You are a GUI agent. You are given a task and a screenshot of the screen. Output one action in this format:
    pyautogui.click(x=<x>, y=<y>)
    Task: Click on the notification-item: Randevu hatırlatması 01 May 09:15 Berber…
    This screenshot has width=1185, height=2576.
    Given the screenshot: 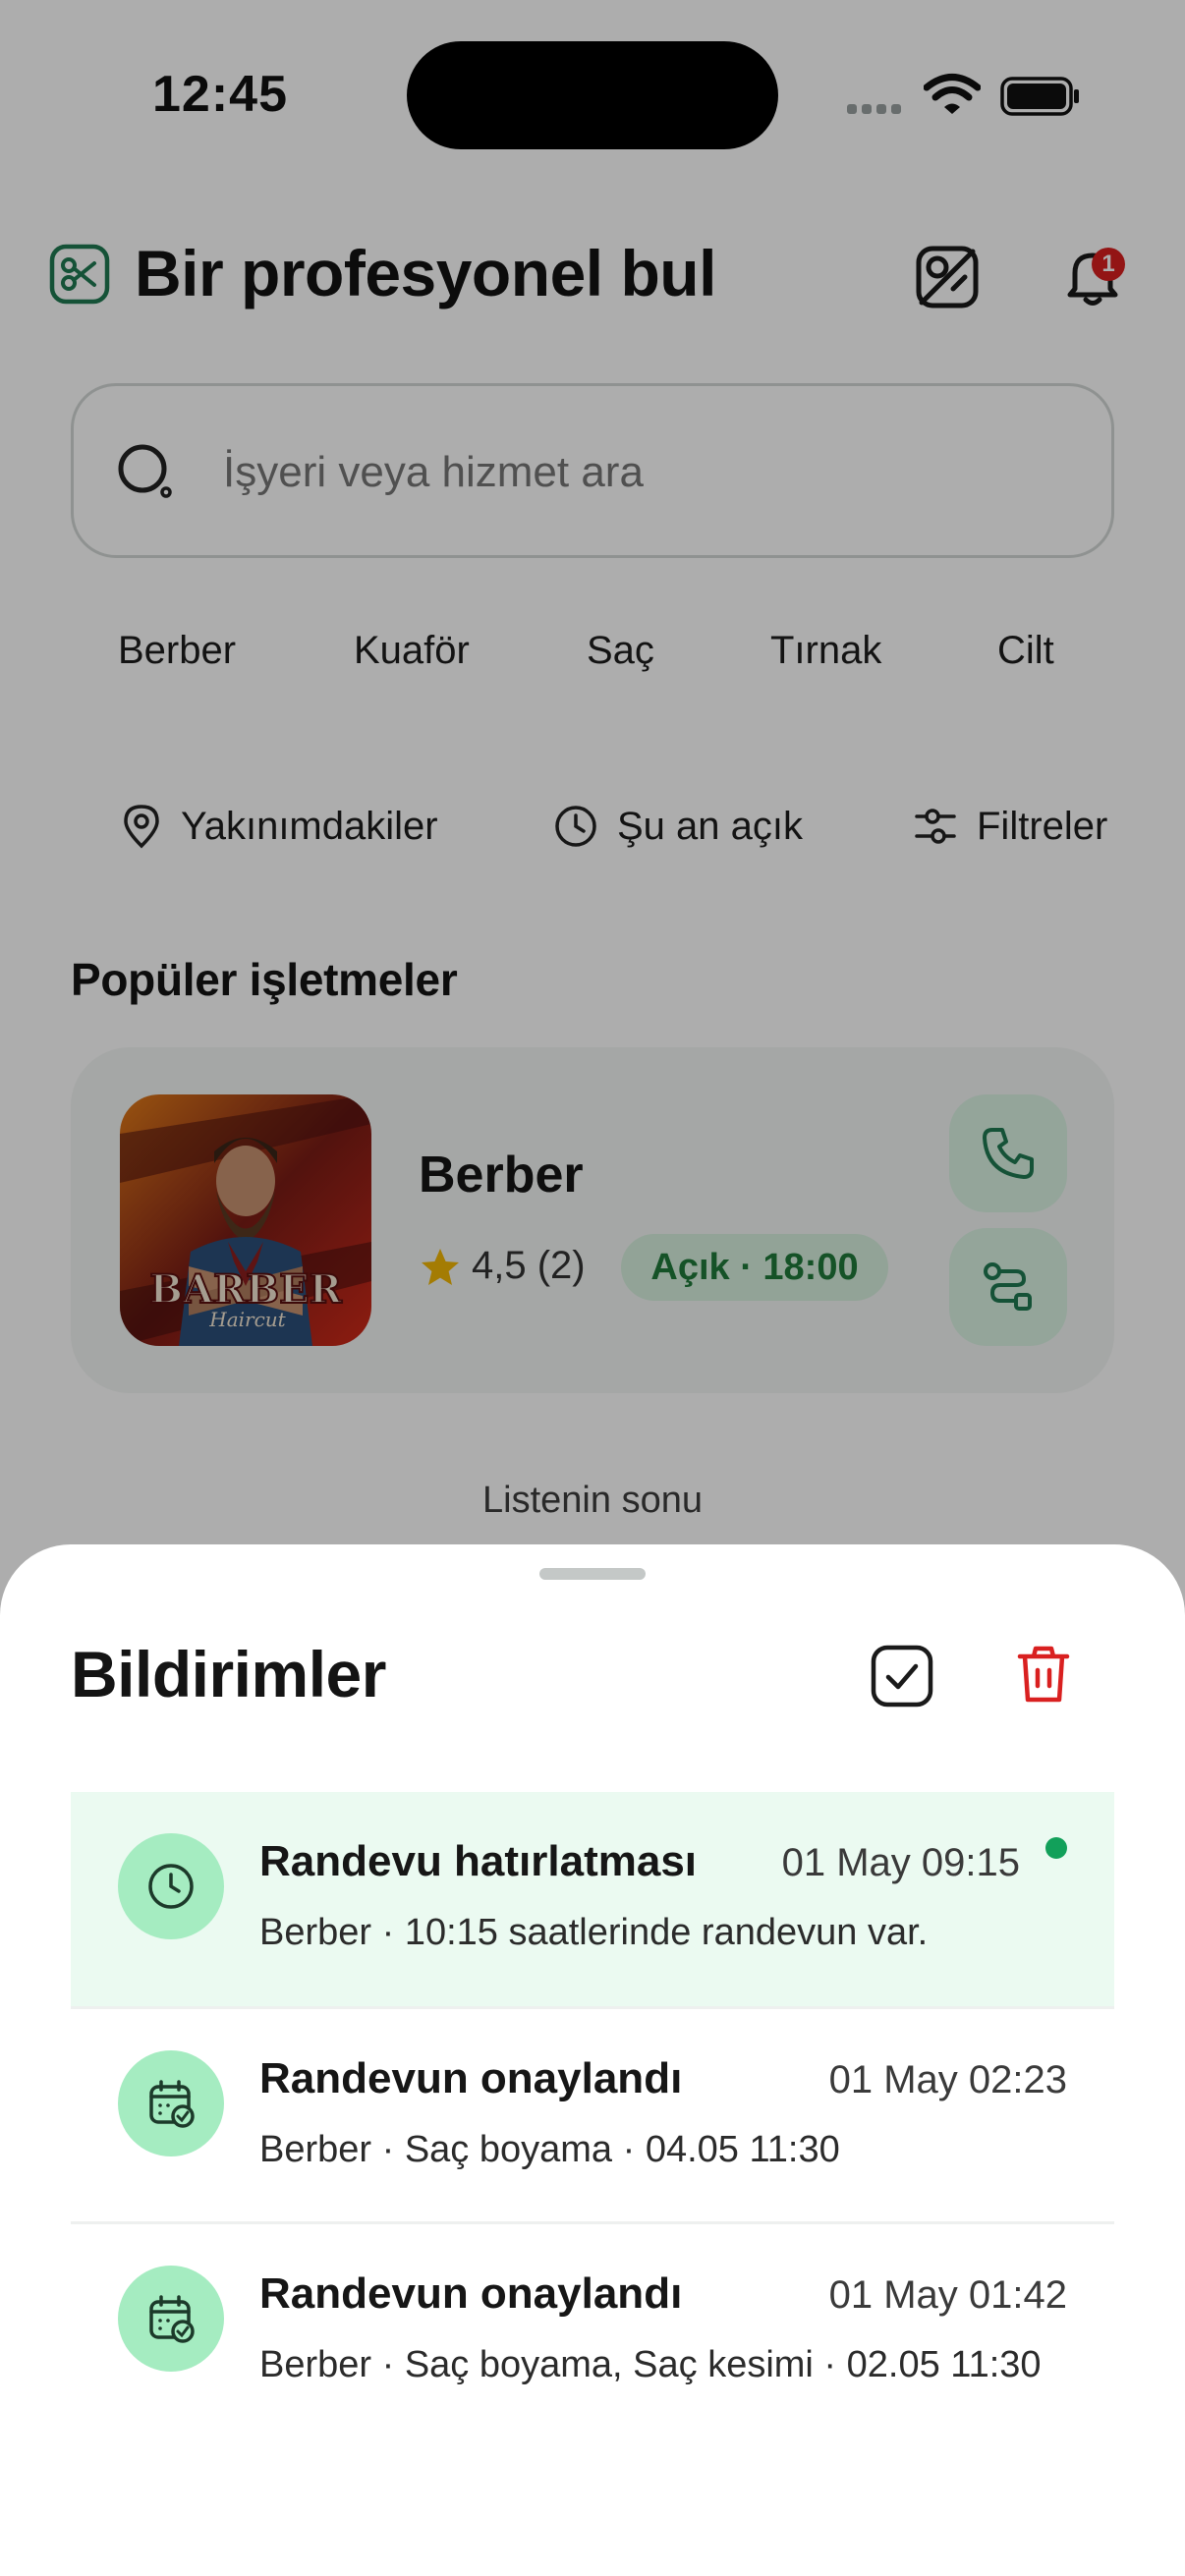 What is the action you would take?
    pyautogui.click(x=592, y=1899)
    